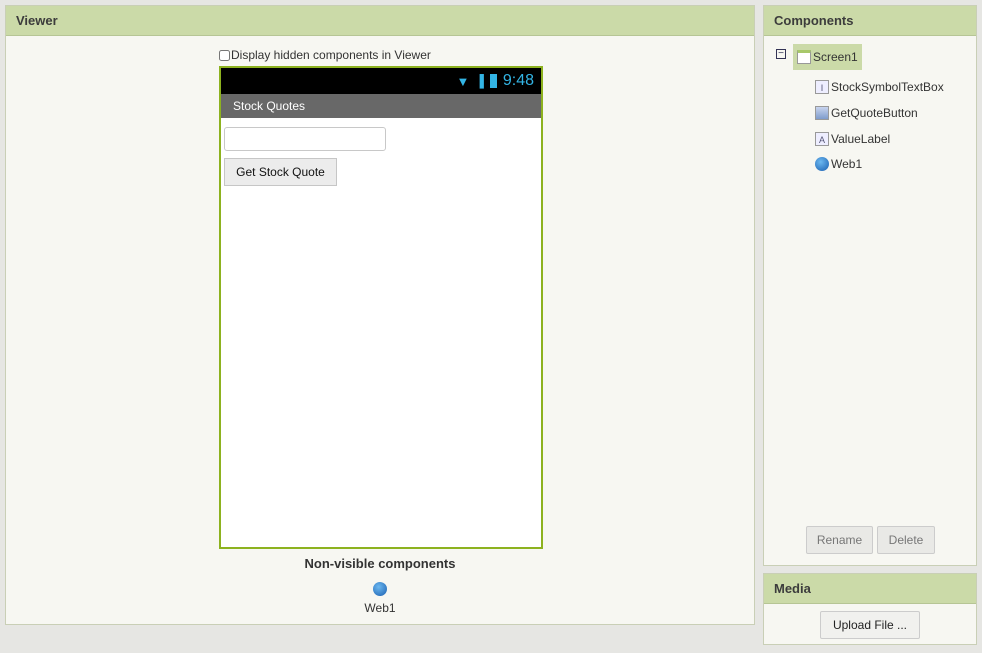 Image resolution: width=982 pixels, height=653 pixels. Describe the element at coordinates (847, 164) in the screenshot. I see `tree-label: Web1` at that location.